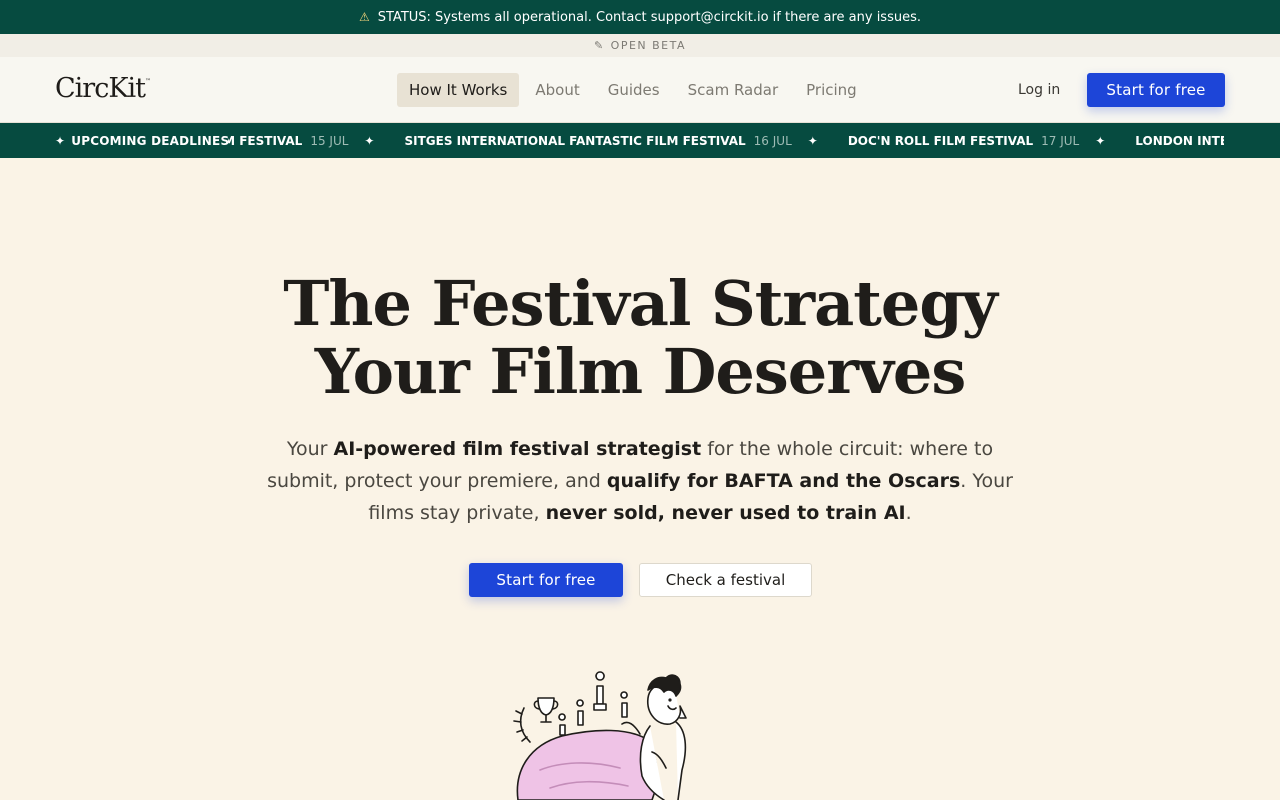 This screenshot has height=800, width=1280. What do you see at coordinates (600, 735) in the screenshot?
I see `filmmaker-illustration` at bounding box center [600, 735].